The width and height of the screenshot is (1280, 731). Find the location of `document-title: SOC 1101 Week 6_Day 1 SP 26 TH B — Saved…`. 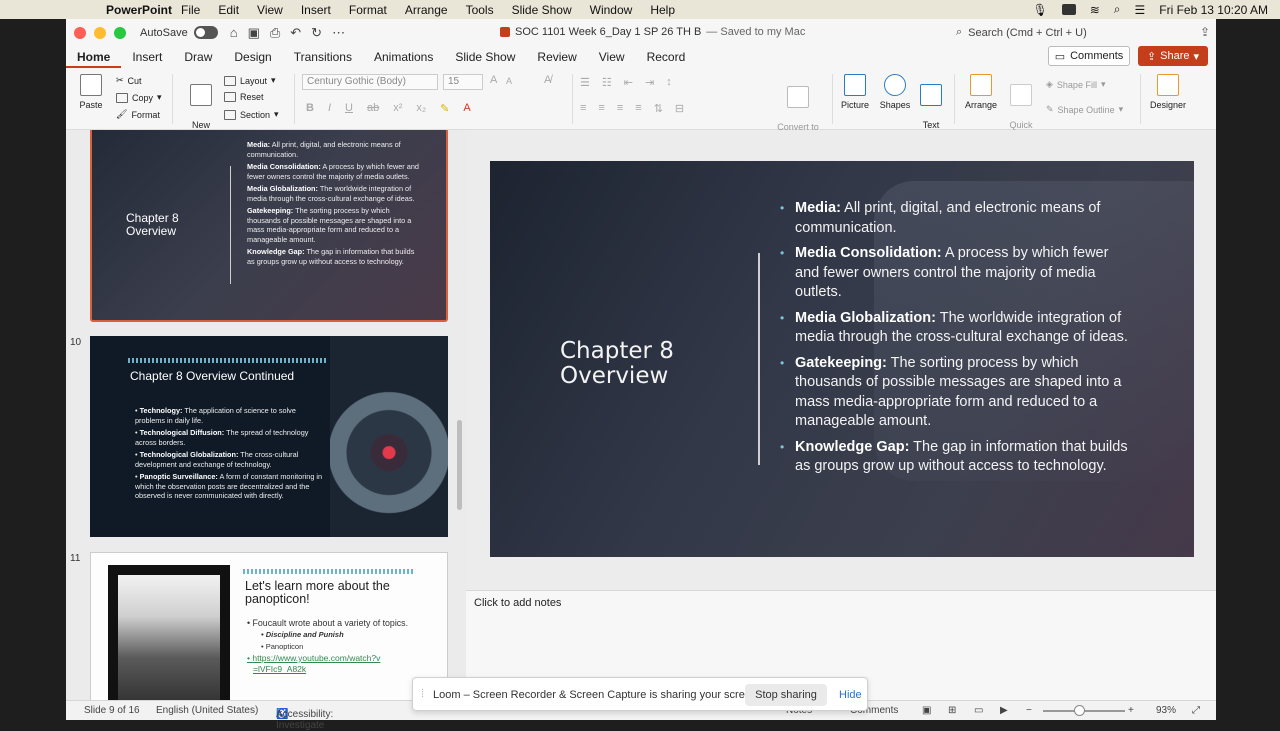

document-title: SOC 1101 Week 6_Day 1 SP 26 TH B — Saved… is located at coordinates (652, 32).